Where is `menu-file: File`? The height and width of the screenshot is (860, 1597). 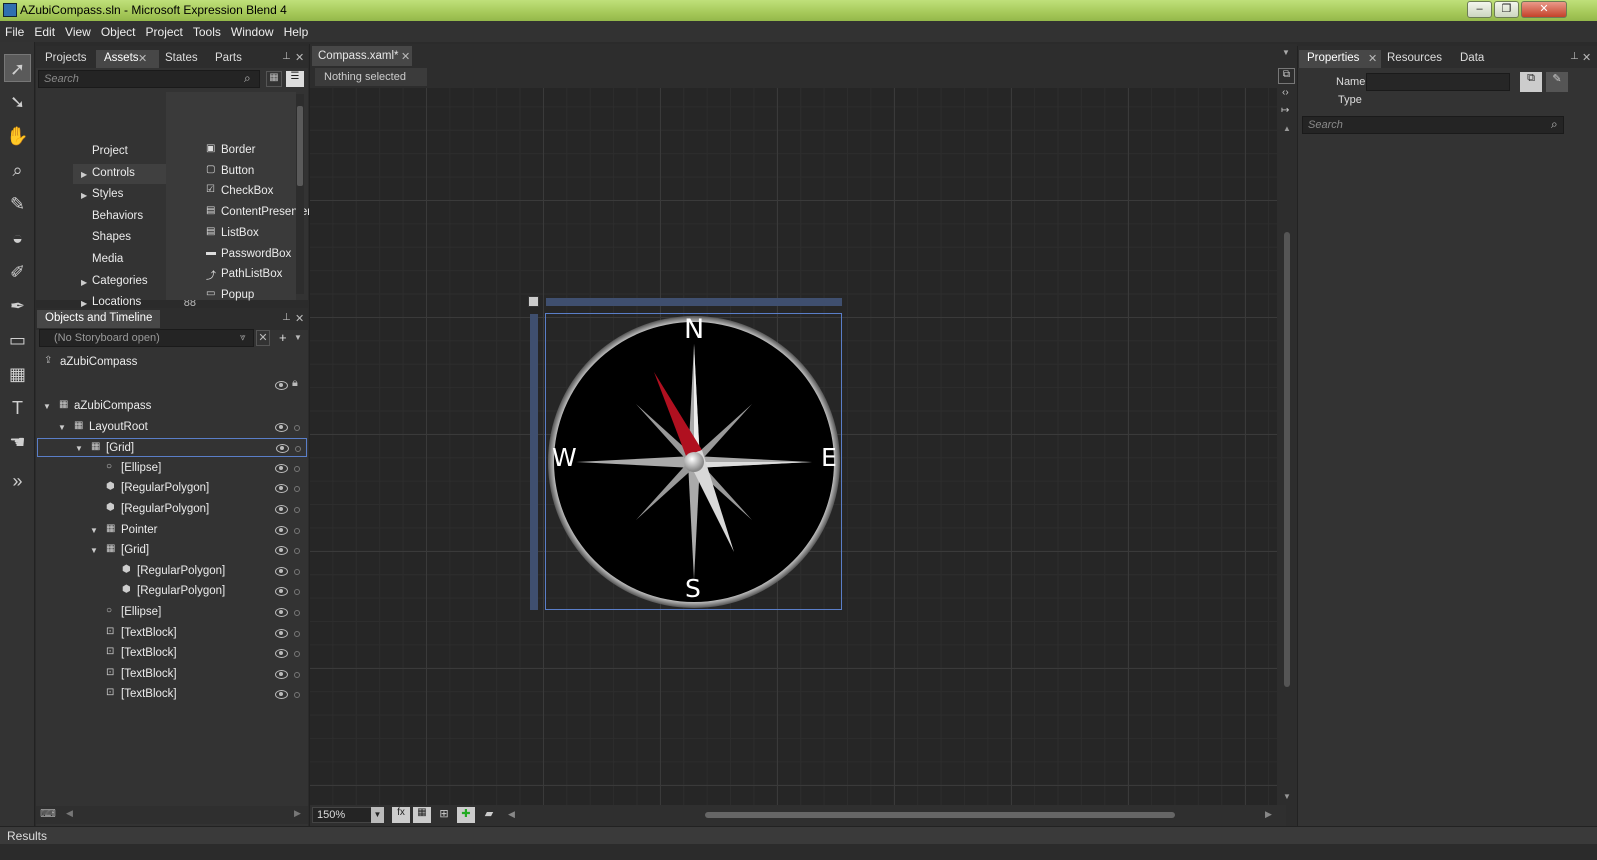 menu-file: File is located at coordinates (14, 30).